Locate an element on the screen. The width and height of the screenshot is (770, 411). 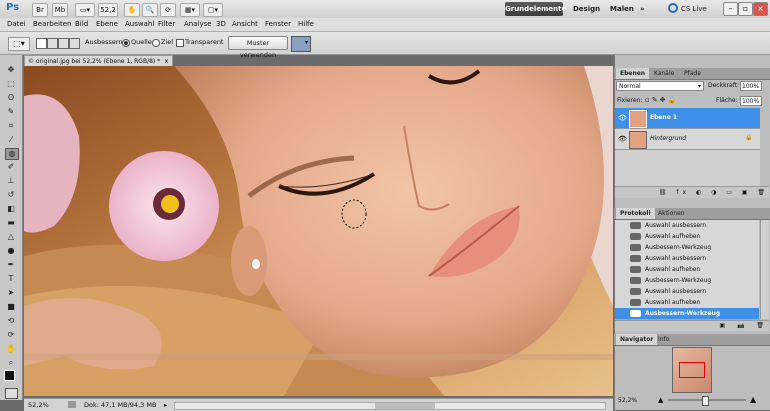
tool-preset-picker-icon: ⬚▾ is located at coordinates (19, 44).